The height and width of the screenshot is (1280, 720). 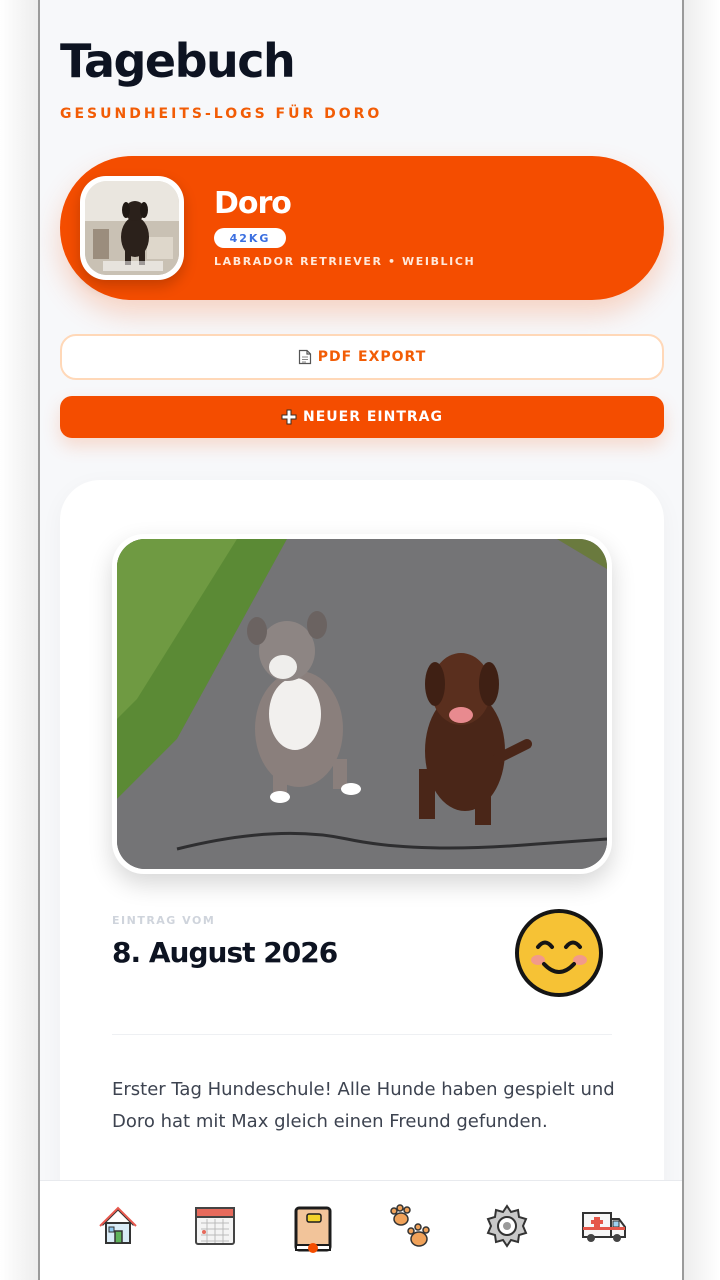 I want to click on pet-name: Doro, so click(x=253, y=203).